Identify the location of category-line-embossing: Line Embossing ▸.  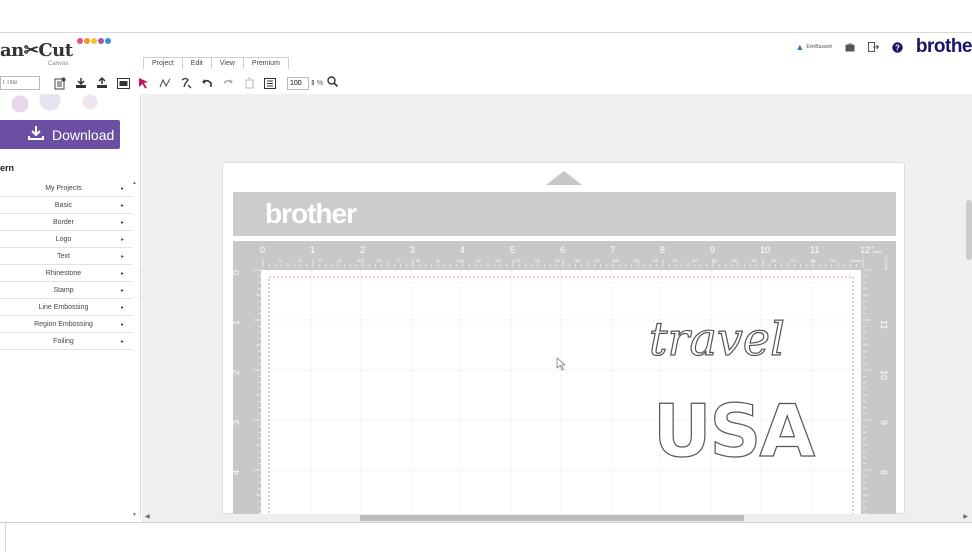
(66, 307).